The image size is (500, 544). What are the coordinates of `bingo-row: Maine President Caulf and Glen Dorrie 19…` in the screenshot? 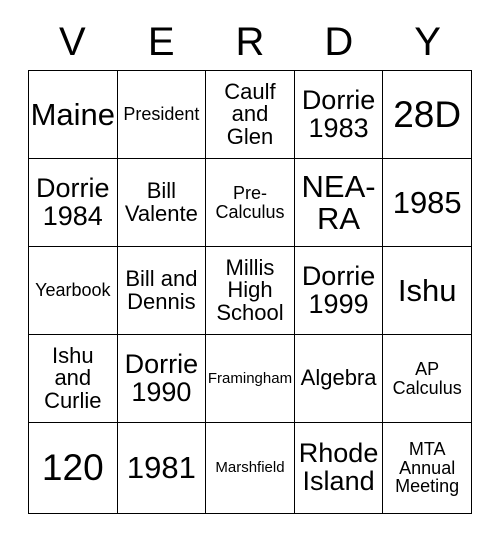 It's located at (250, 114).